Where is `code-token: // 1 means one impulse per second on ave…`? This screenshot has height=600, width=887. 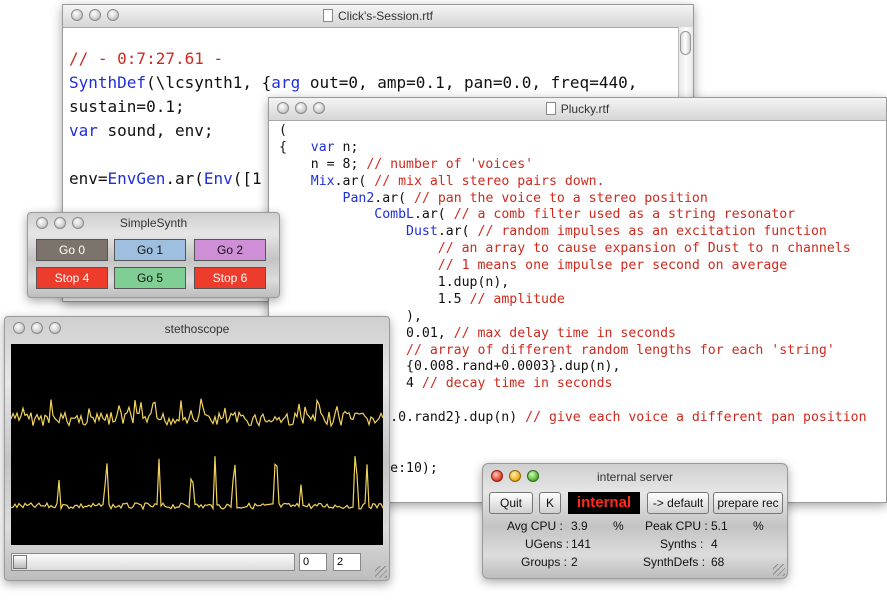
code-token: // 1 means one impulse per second on ave… is located at coordinates (612, 266).